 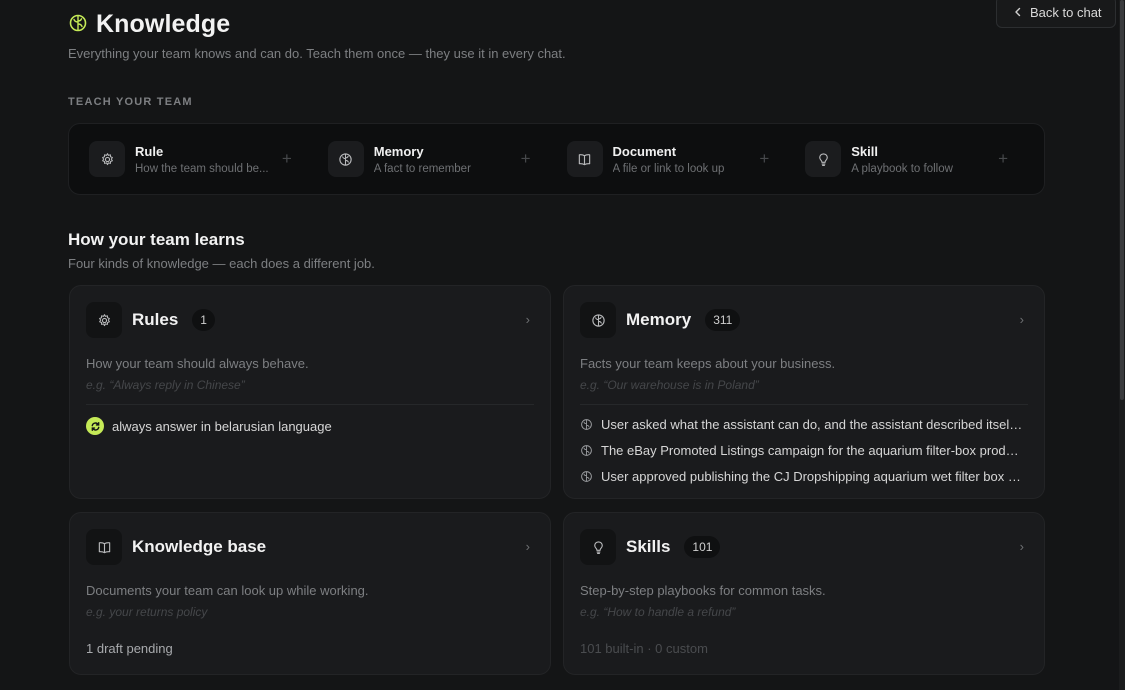 What do you see at coordinates (95, 426) in the screenshot?
I see `sync-icon` at bounding box center [95, 426].